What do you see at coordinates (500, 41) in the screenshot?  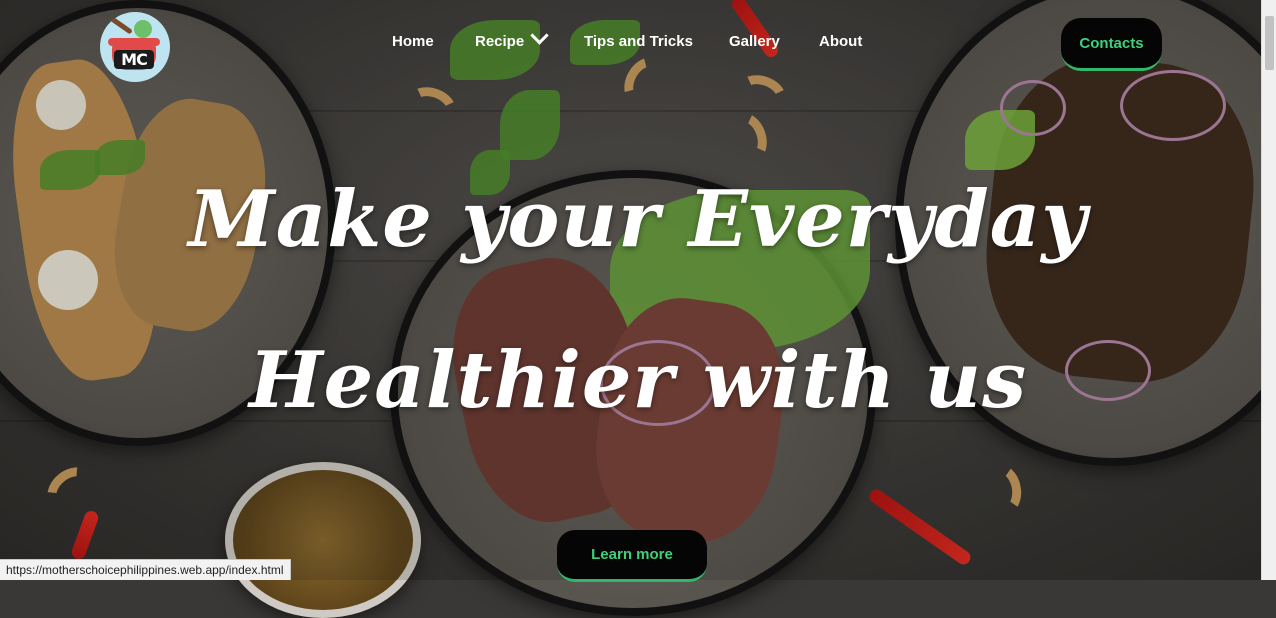 I see `nav-recipe-label: Recipe` at bounding box center [500, 41].